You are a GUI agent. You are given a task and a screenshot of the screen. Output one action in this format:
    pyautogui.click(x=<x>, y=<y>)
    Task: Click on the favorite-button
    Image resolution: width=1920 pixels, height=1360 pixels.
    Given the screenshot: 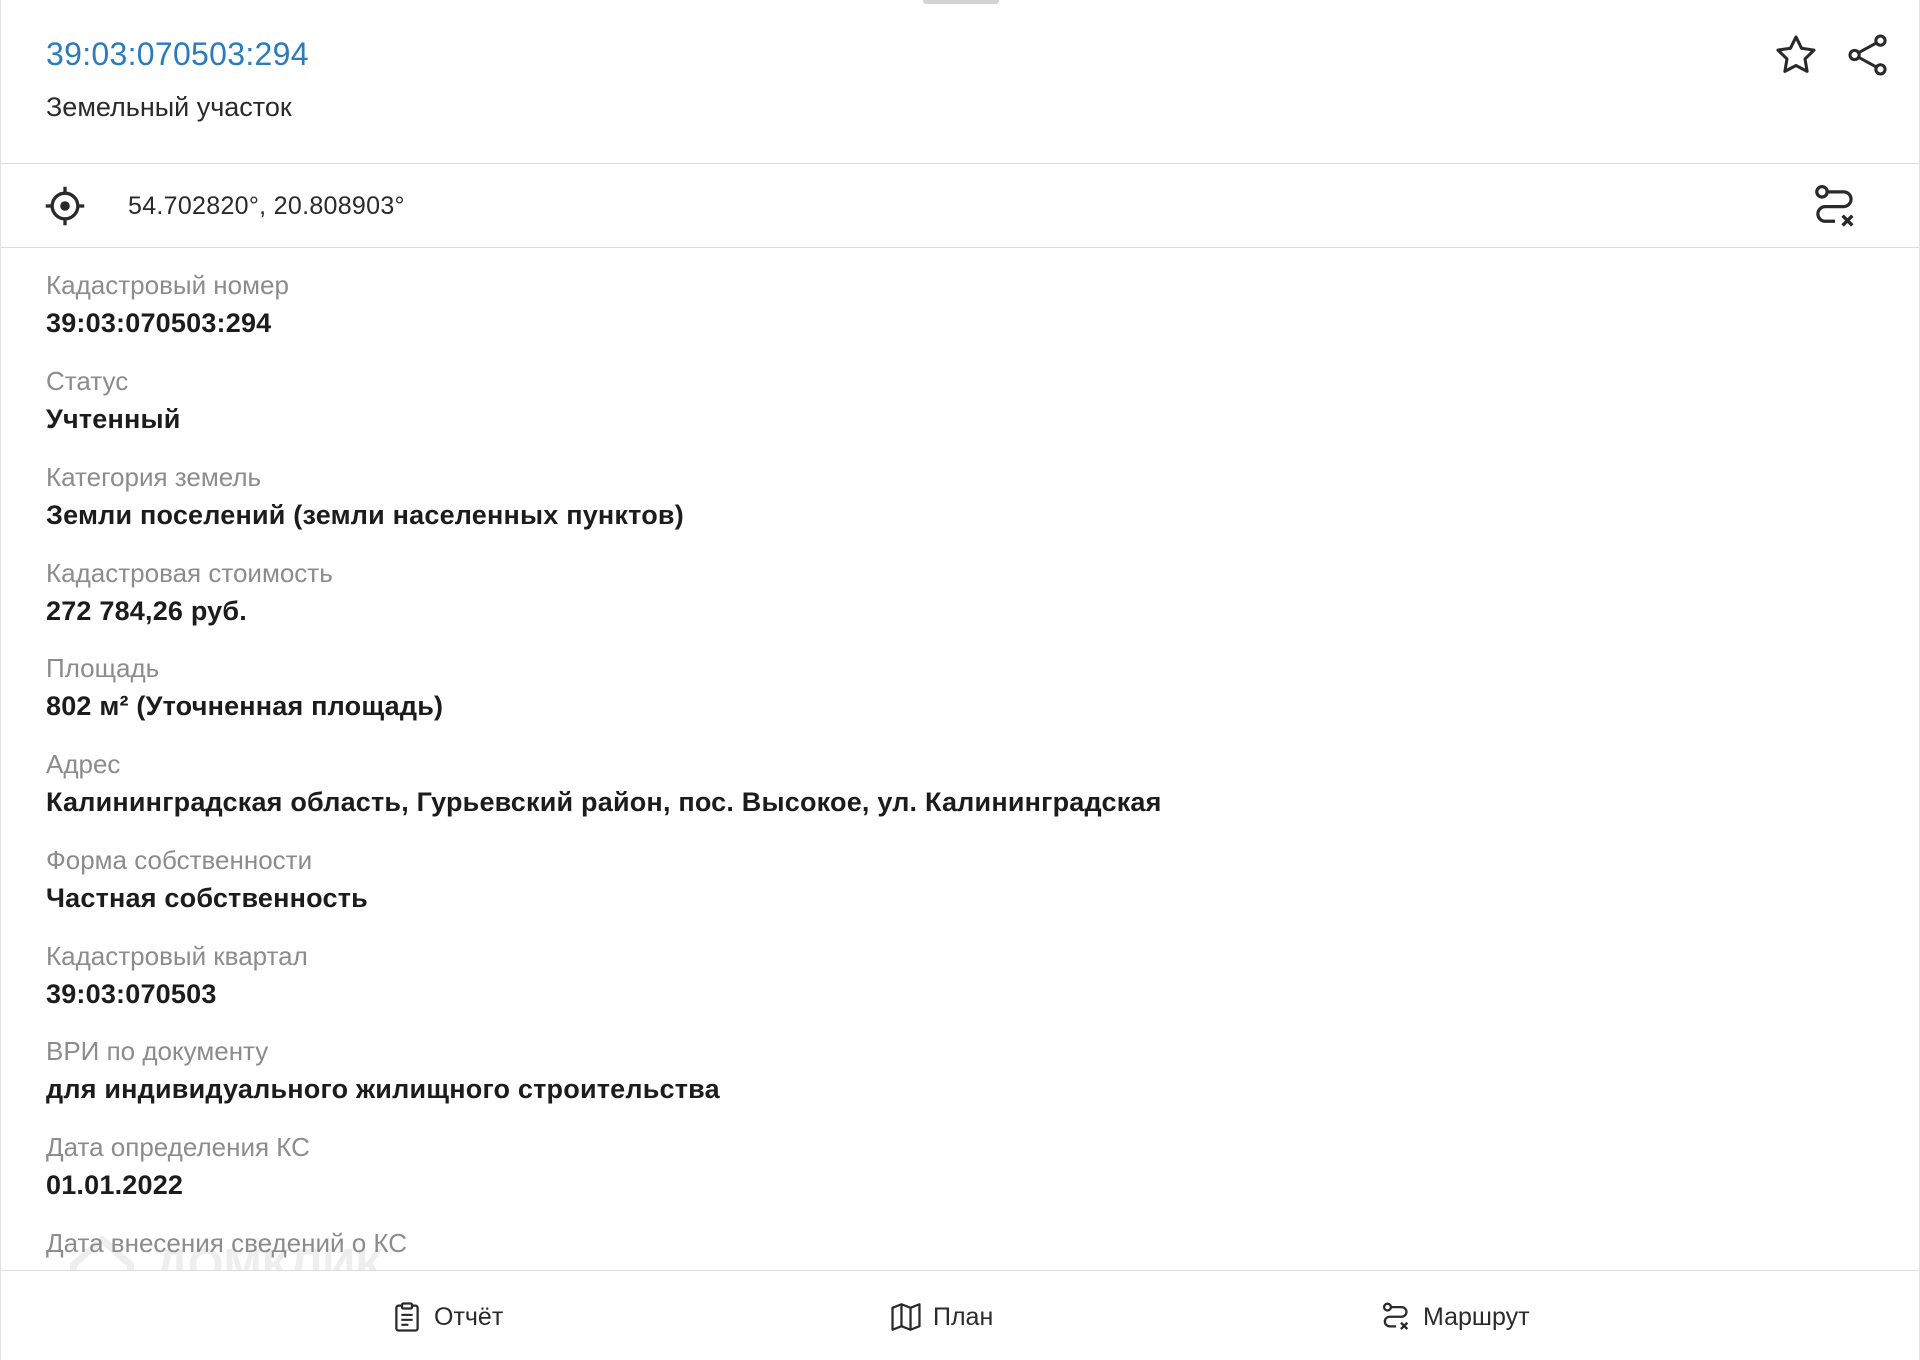 What is the action you would take?
    pyautogui.click(x=1796, y=55)
    